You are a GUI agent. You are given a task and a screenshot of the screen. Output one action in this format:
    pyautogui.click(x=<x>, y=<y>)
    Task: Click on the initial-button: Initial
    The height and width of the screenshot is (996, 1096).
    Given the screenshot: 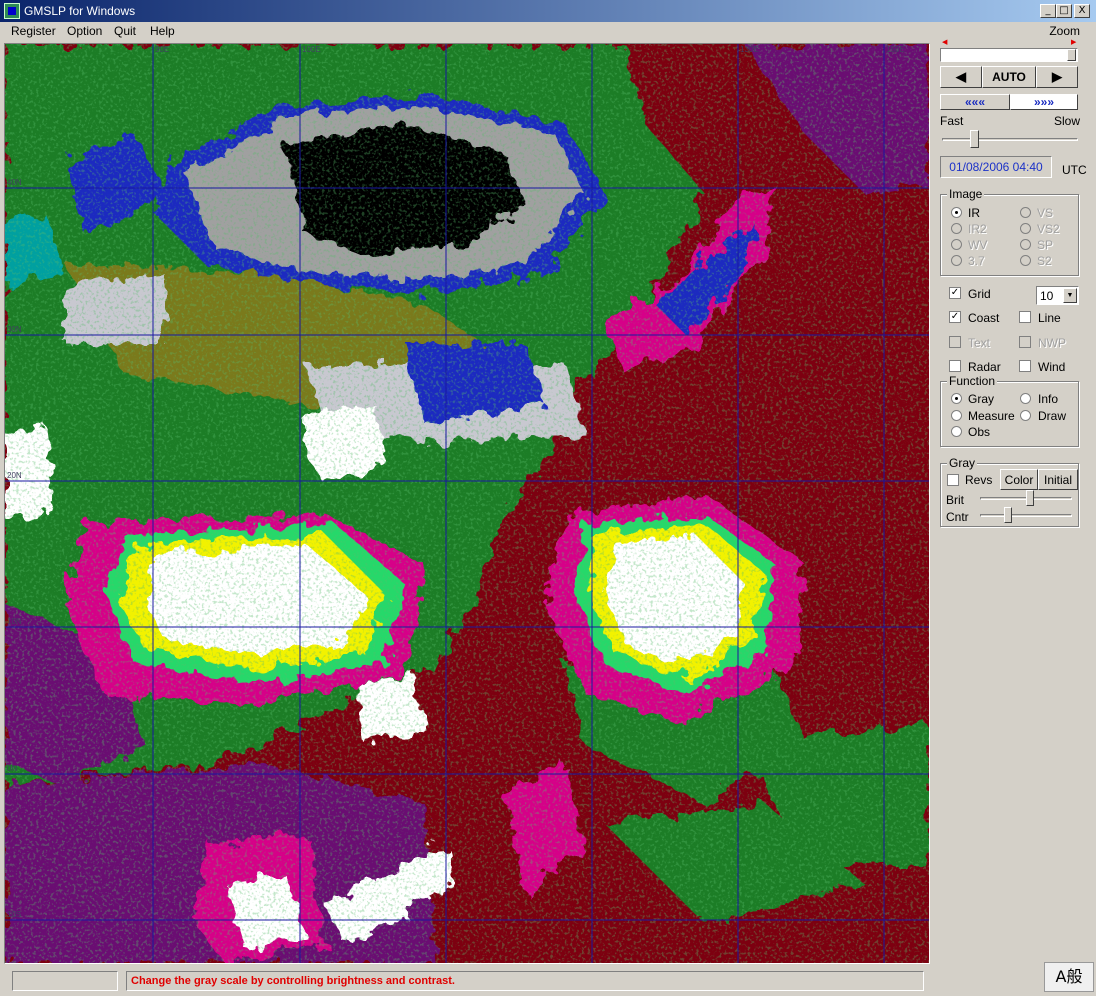 What is the action you would take?
    pyautogui.click(x=1058, y=479)
    